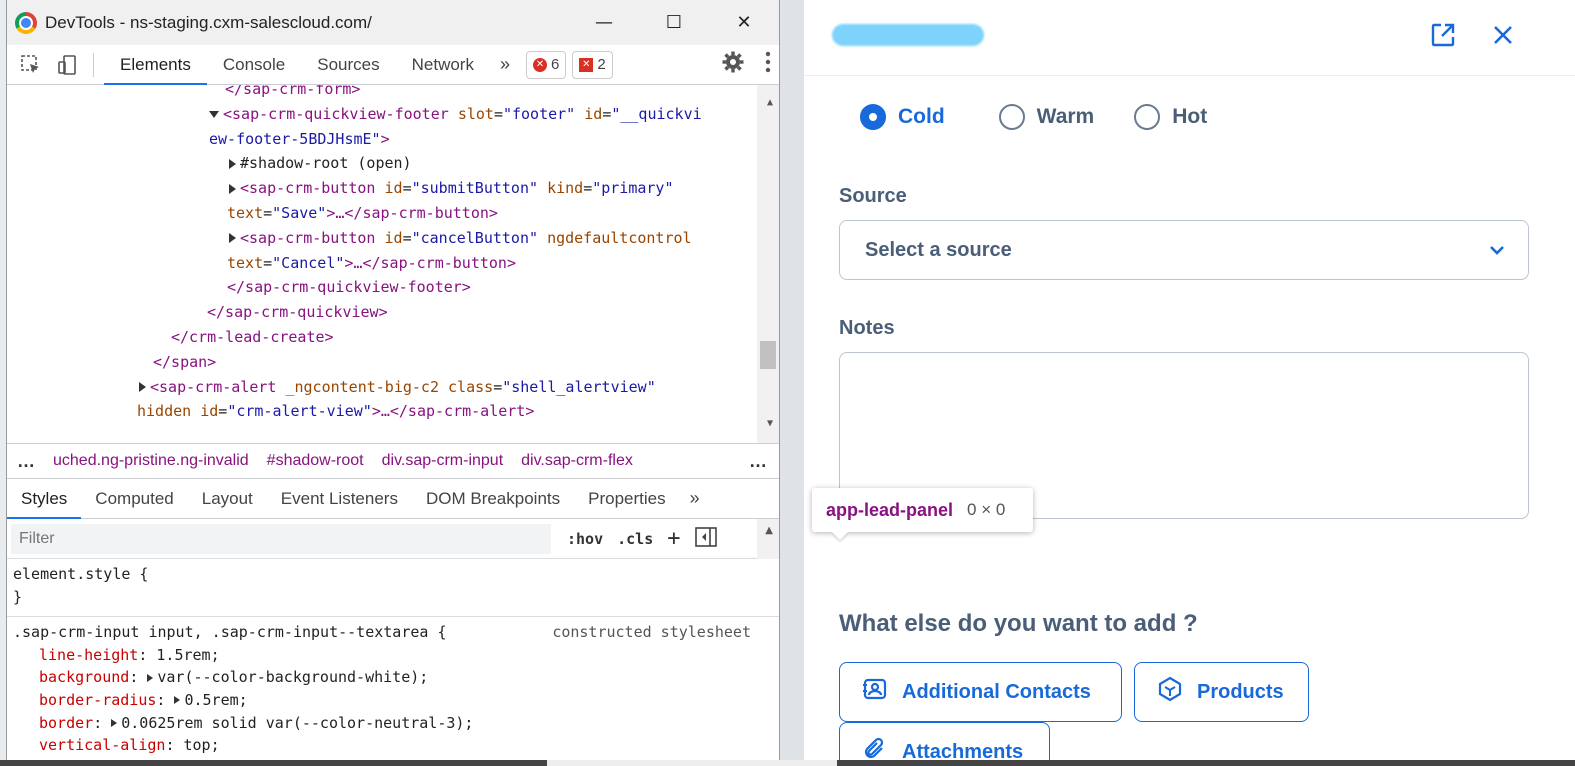  I want to click on close-window-button: ✕, so click(744, 22).